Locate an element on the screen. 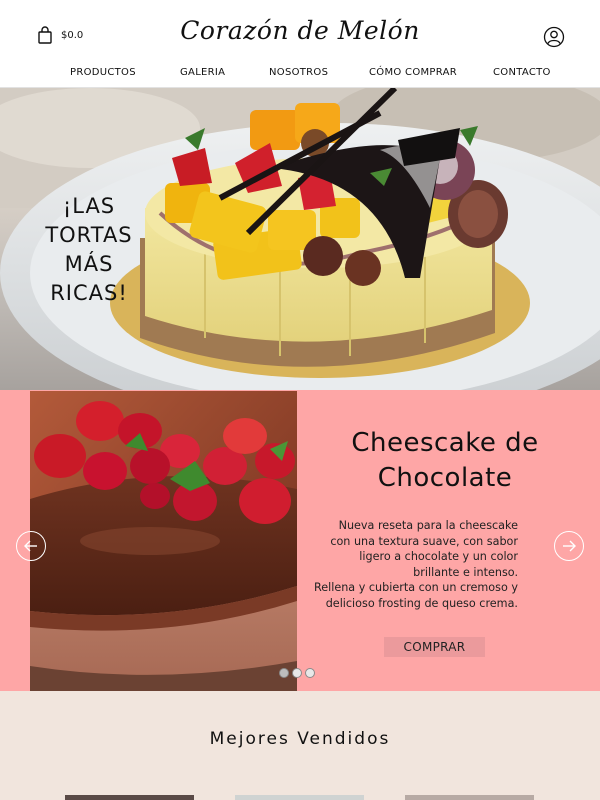  hero-slogan-line: ¡LAS is located at coordinates (89, 206).